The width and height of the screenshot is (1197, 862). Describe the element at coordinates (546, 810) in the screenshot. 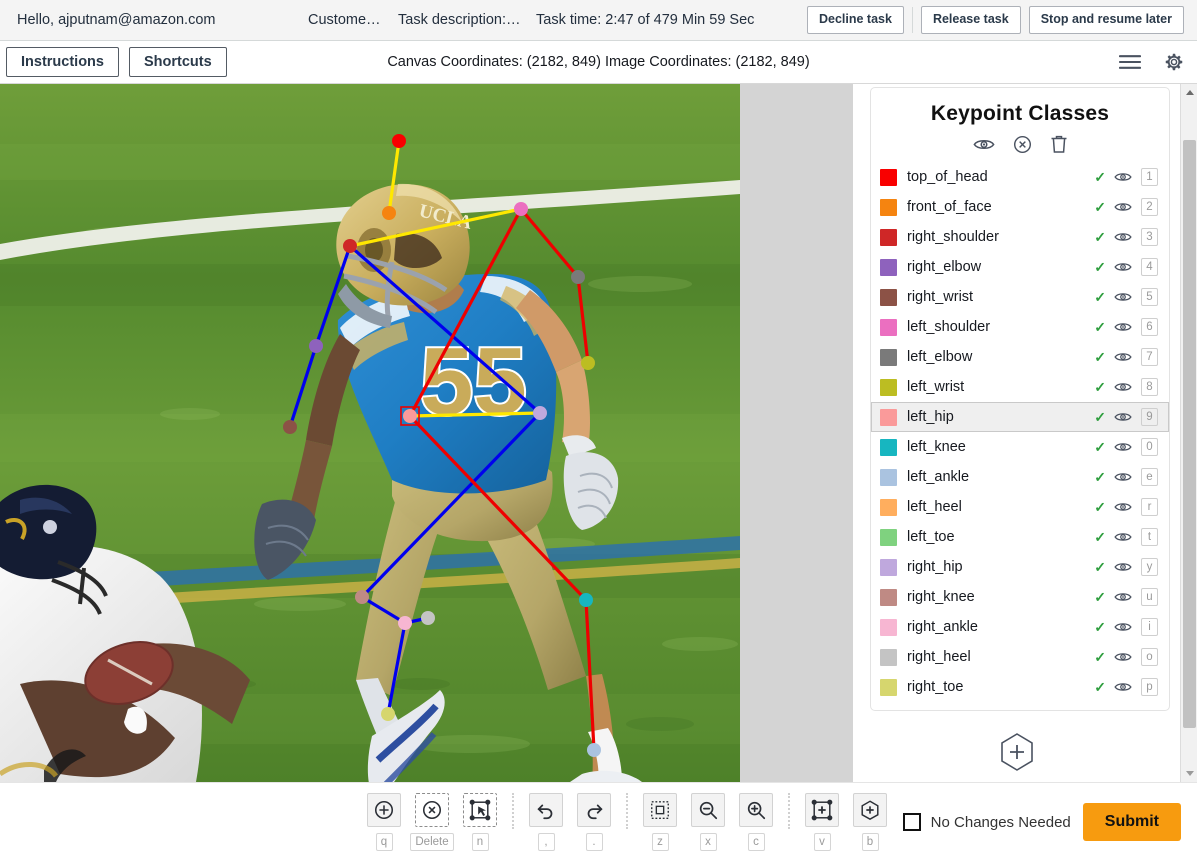

I see `undo-icon` at that location.